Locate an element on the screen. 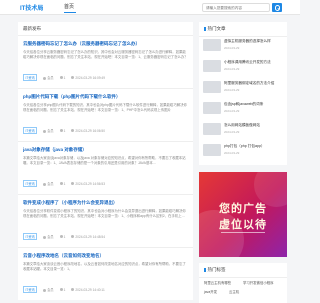  date: 2024-03-29 16:09:49 is located at coordinates (88, 78).